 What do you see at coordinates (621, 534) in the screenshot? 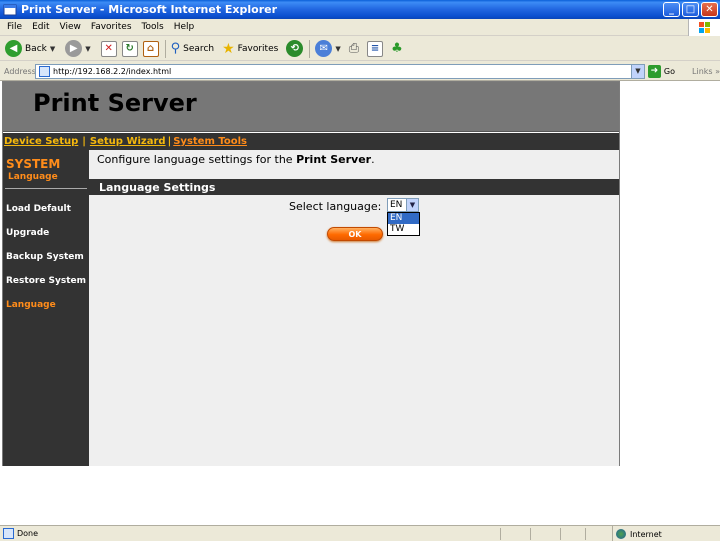
I see `globe-icon` at bounding box center [621, 534].